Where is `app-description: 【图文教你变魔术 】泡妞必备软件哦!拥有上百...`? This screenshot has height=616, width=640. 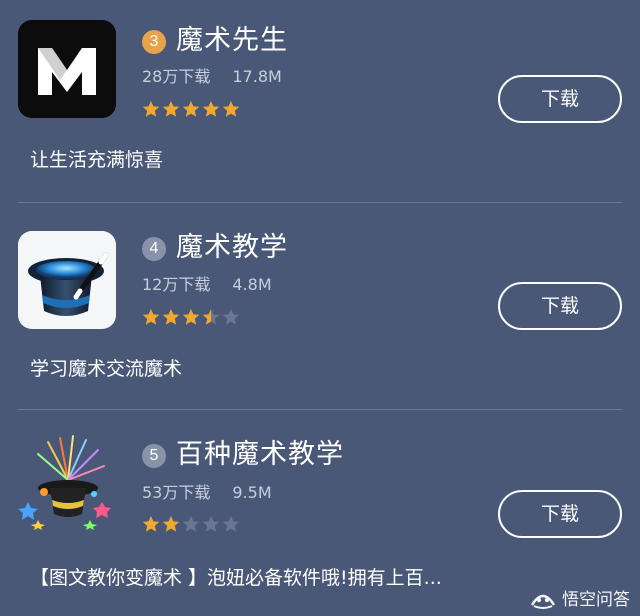
app-description: 【图文教你变魔术 】泡妞必备软件哦!拥有上百... is located at coordinates (236, 578).